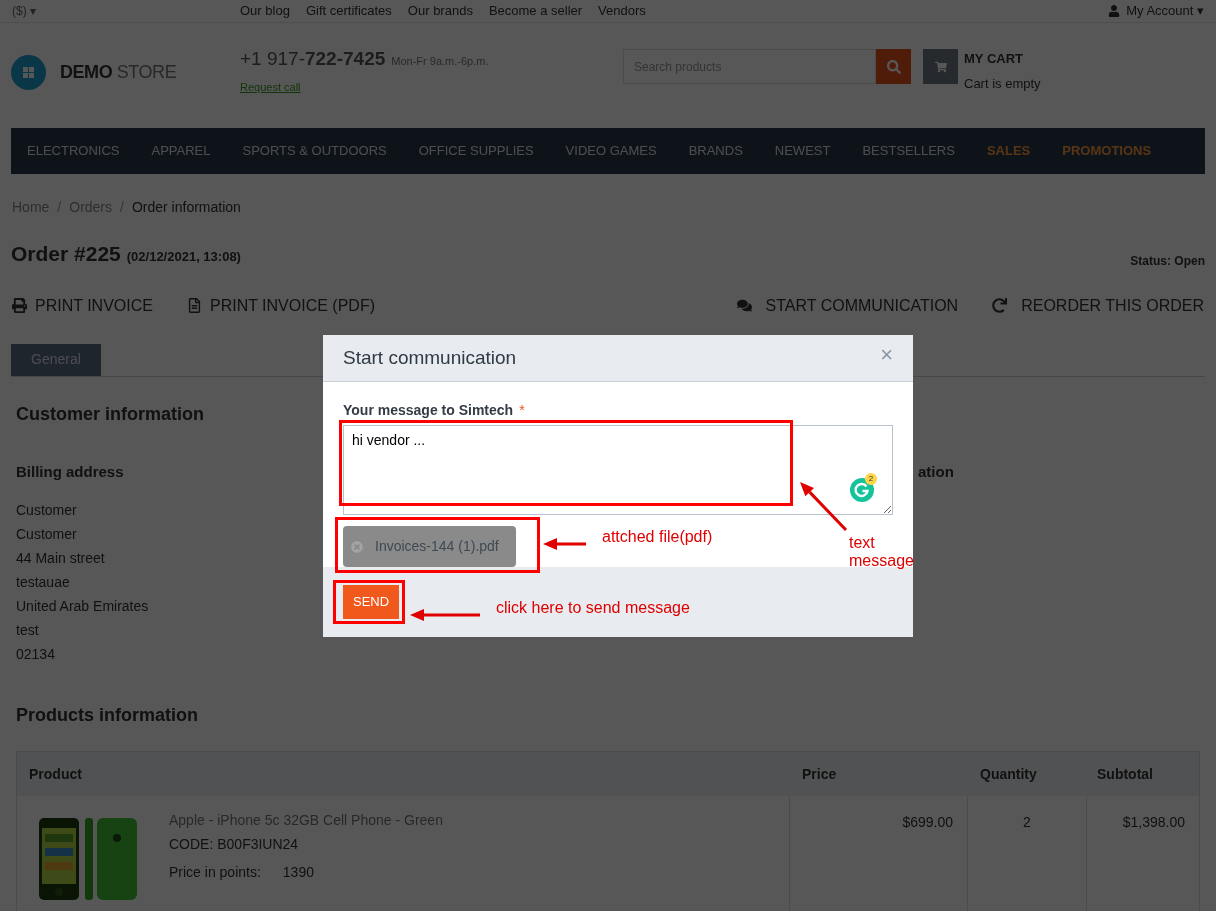 This screenshot has height=911, width=1216. I want to click on notification-badge: 2, so click(871, 479).